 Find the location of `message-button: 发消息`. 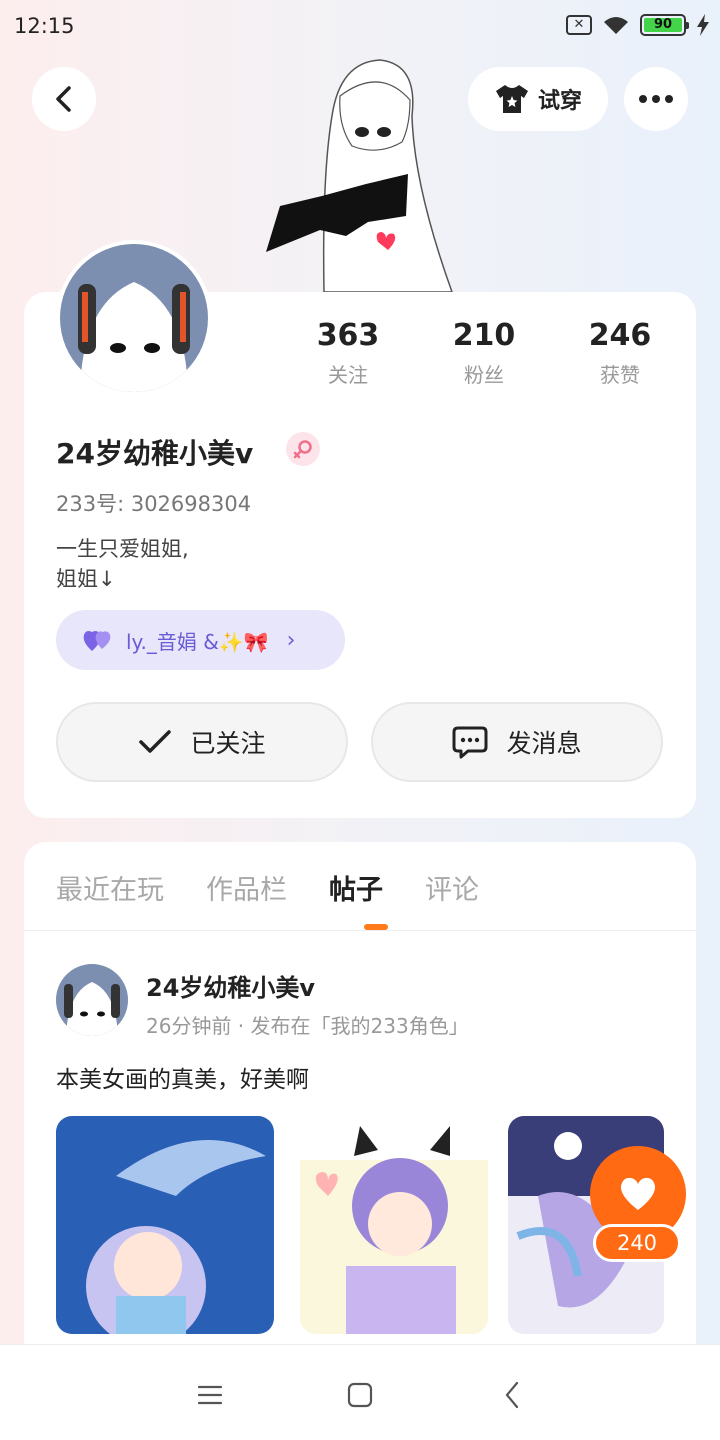

message-button: 发消息 is located at coordinates (517, 742).